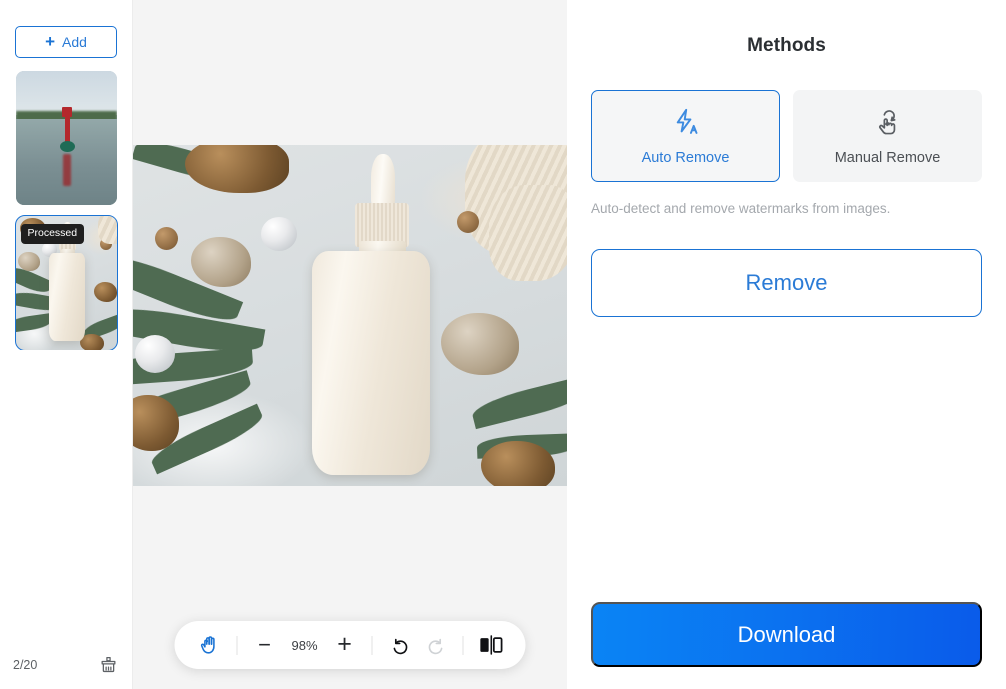 The width and height of the screenshot is (1006, 689). I want to click on method-options: Auto Remove Manual Remove, so click(786, 136).